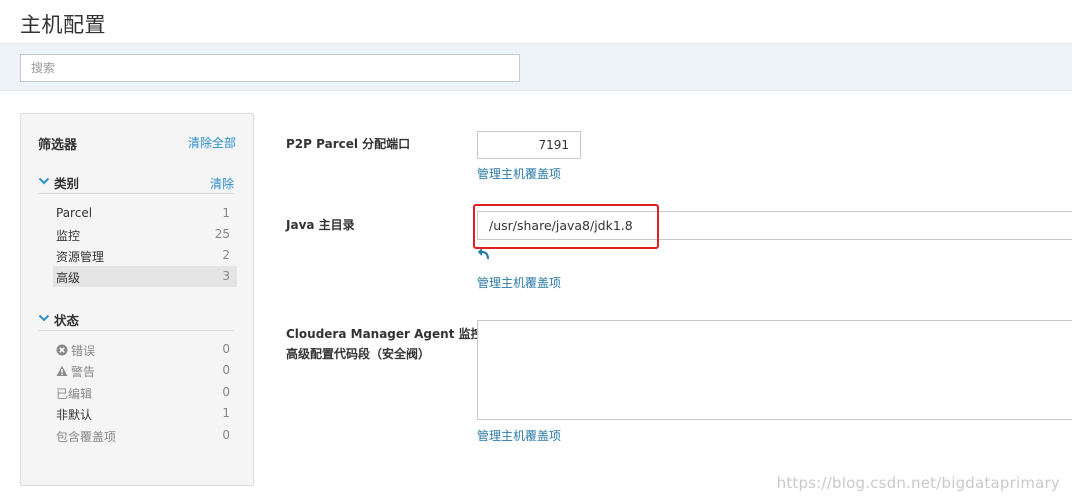  I want to click on filter-item-parcel: Parcel 1, so click(145, 213).